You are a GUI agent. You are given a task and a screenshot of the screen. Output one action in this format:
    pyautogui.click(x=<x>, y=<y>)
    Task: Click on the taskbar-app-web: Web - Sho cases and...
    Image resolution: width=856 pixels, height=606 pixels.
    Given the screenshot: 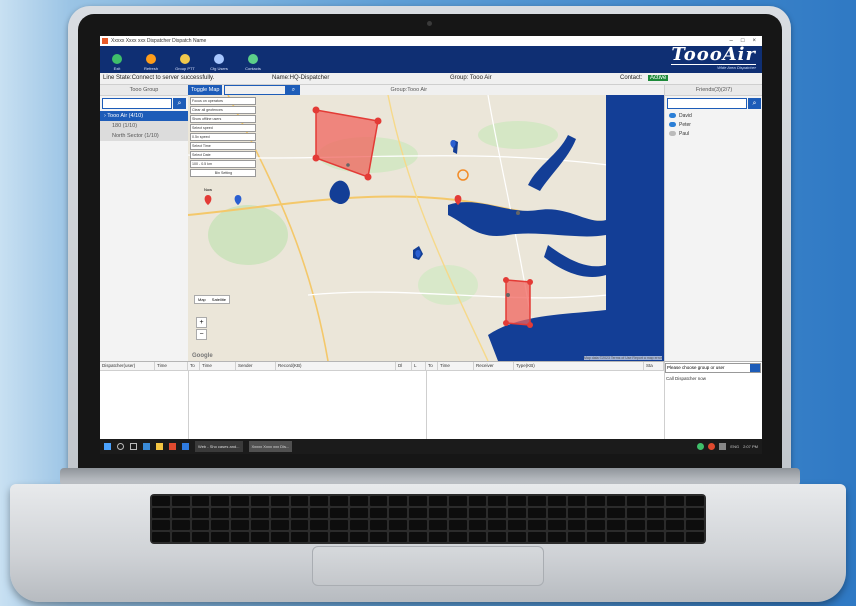 What is the action you would take?
    pyautogui.click(x=219, y=446)
    